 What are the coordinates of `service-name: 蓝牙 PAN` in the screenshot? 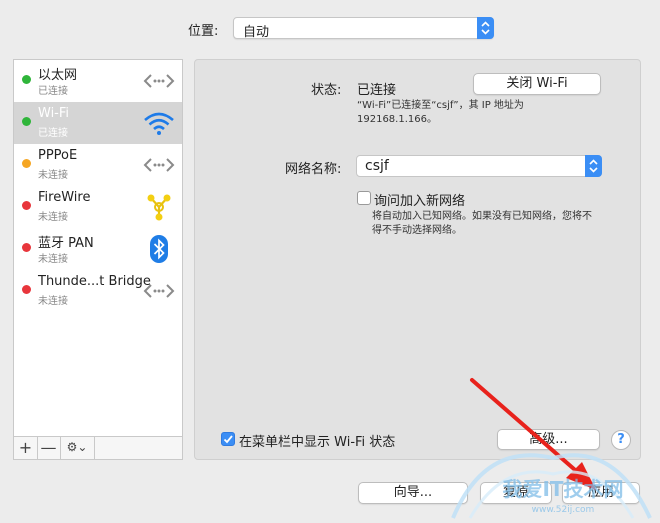 It's located at (66, 243).